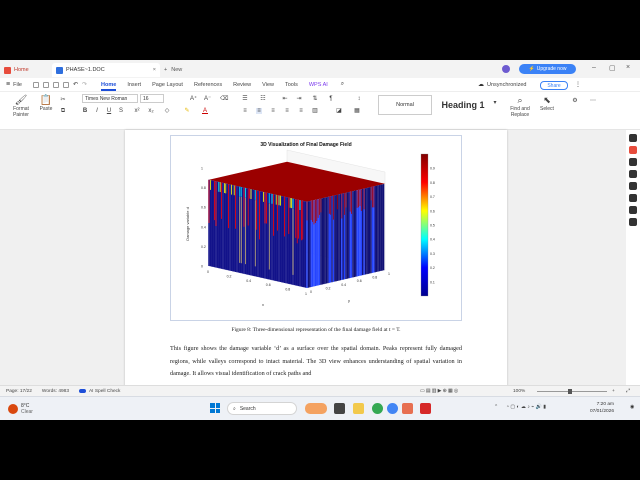 Image resolution: width=640 pixels, height=480 pixels. What do you see at coordinates (26, 70) in the screenshot?
I see `tab-home: Home` at bounding box center [26, 70].